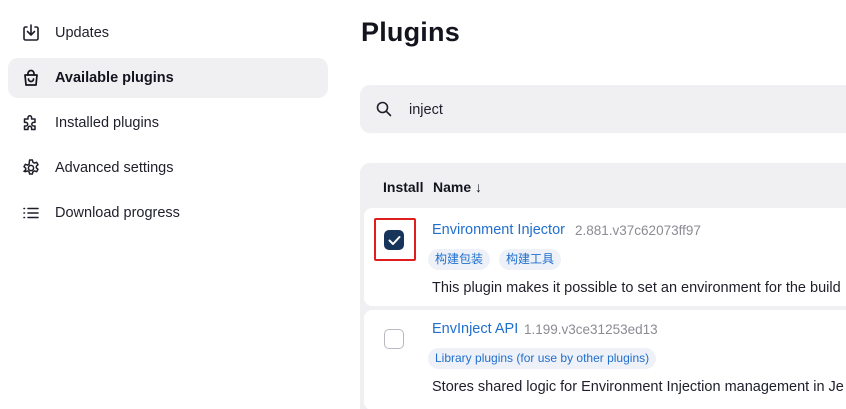  I want to click on sidebar-item-download-progress: Download progress, so click(168, 213).